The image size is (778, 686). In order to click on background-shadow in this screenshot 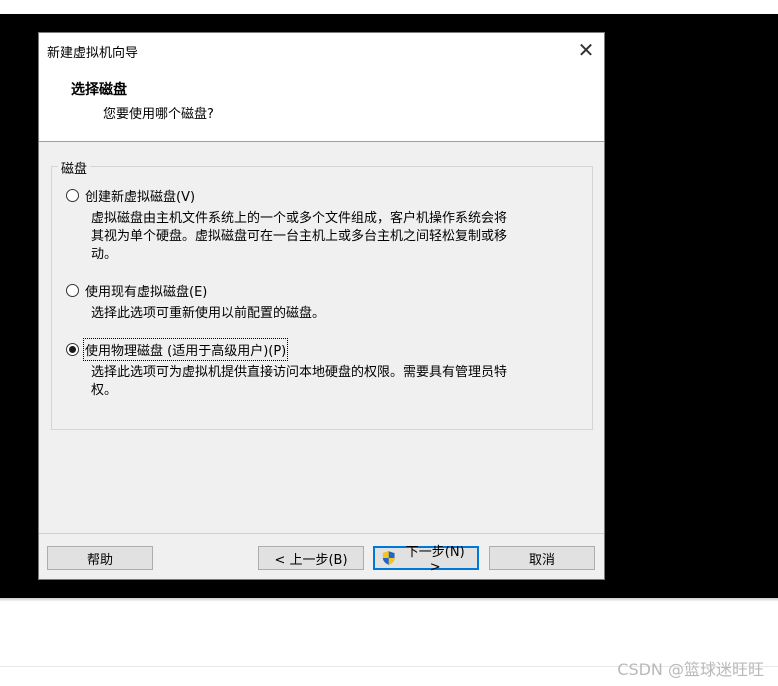, I will do `click(389, 600)`.